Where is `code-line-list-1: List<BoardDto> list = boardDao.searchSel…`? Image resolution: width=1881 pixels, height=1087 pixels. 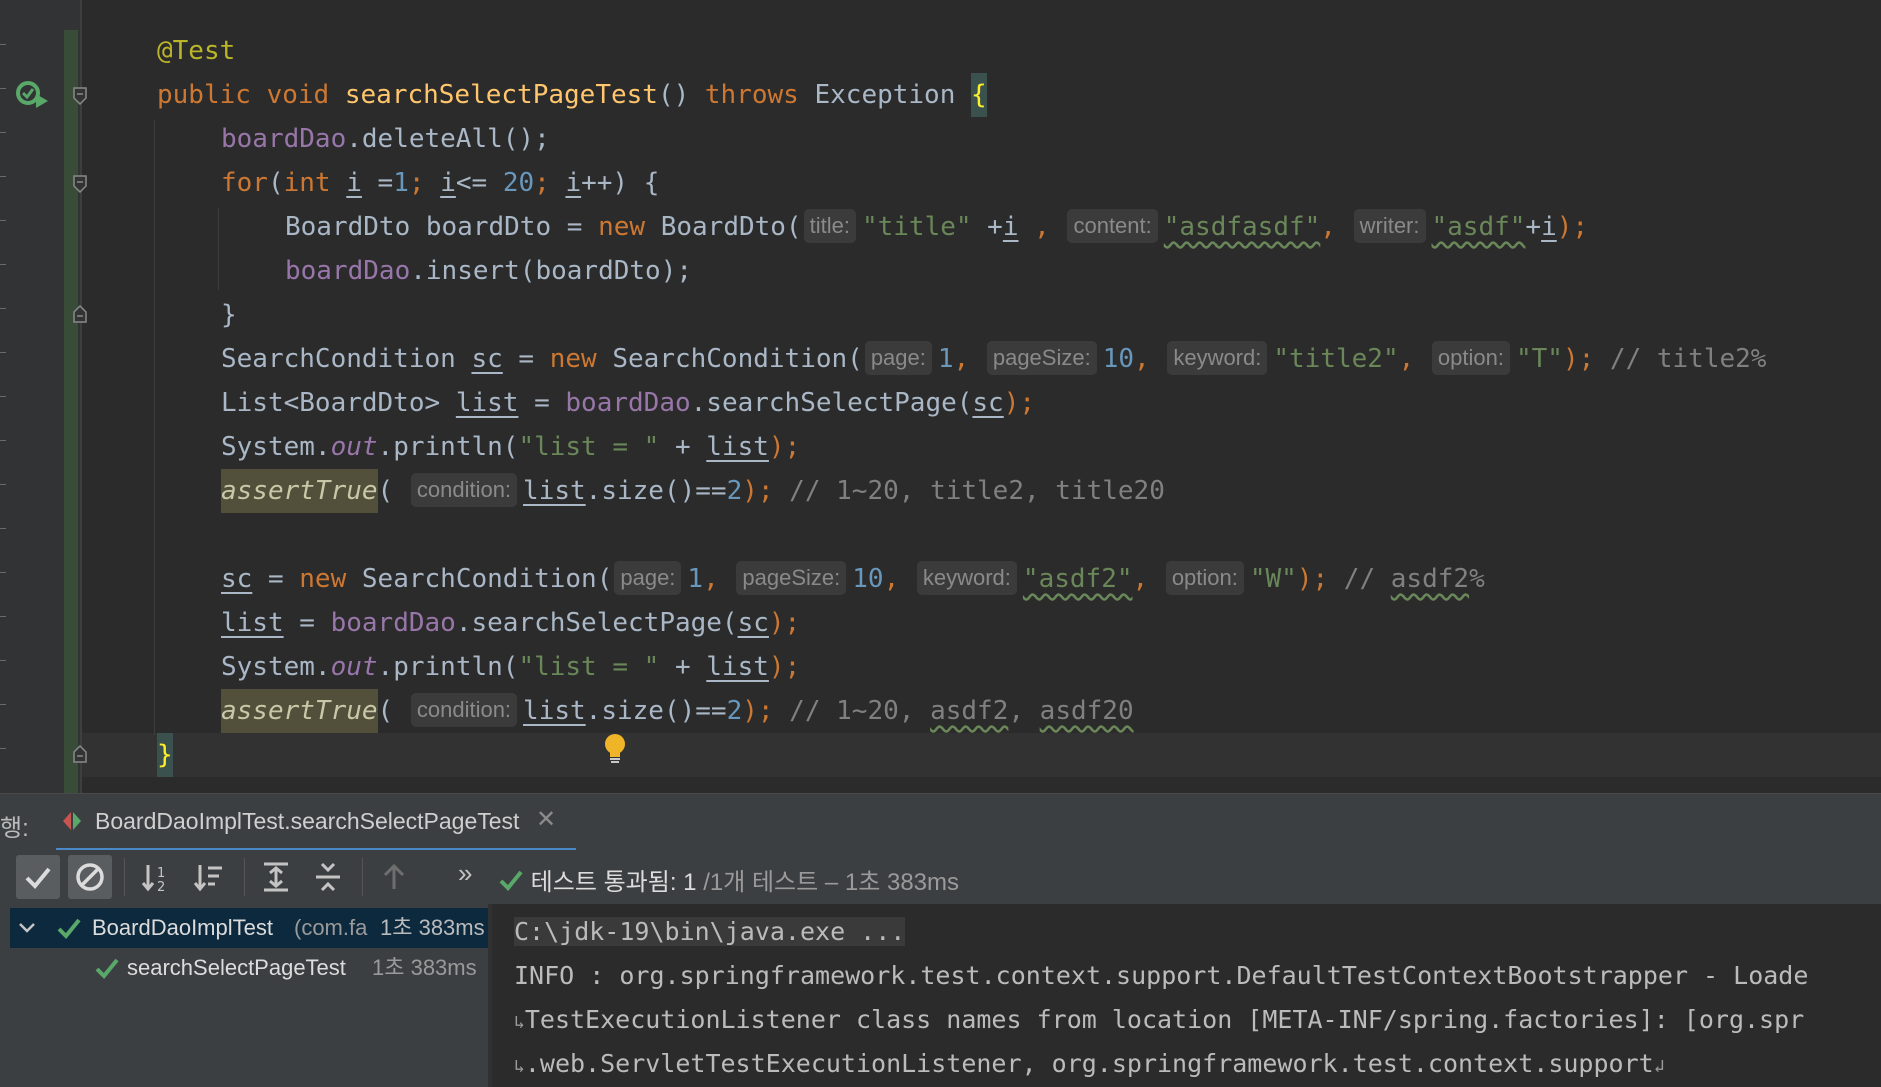 code-line-list-1: List<BoardDto> list = boardDao.searchSel… is located at coordinates (628, 403).